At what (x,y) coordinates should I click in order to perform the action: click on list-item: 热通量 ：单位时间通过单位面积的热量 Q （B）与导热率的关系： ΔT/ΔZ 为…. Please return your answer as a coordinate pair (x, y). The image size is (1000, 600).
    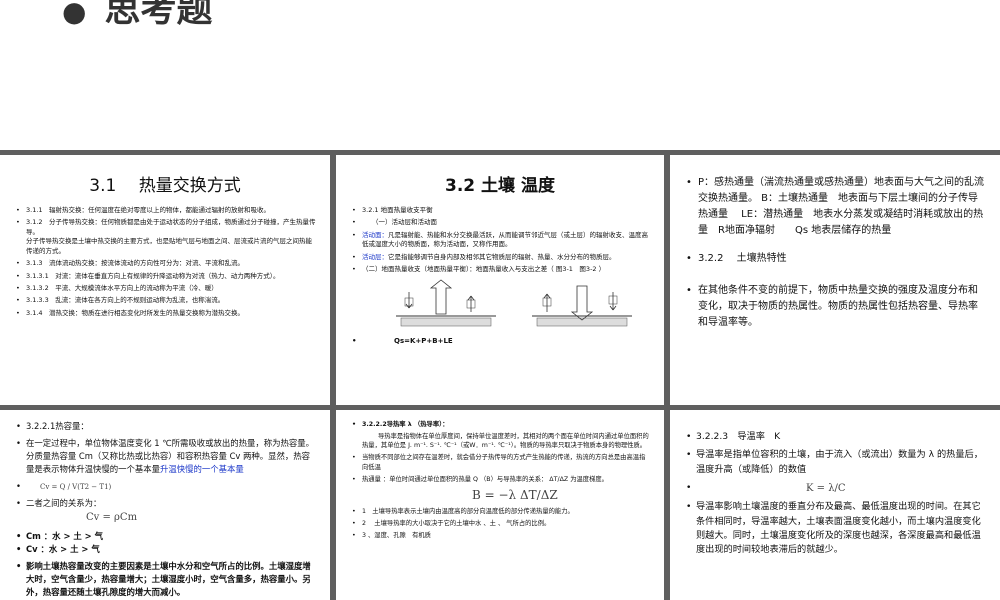
    Looking at the image, I should click on (500, 479).